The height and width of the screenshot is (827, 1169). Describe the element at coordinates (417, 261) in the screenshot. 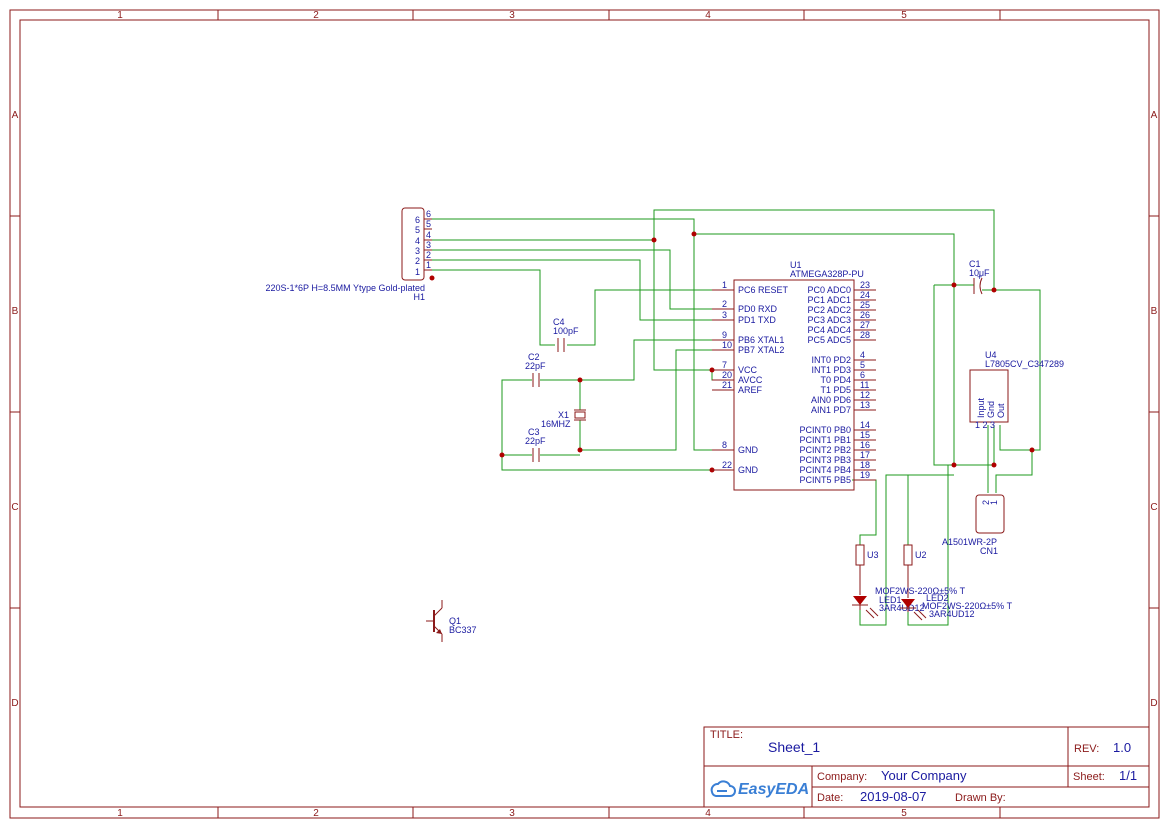

I see `h1-pin-2: 2` at that location.